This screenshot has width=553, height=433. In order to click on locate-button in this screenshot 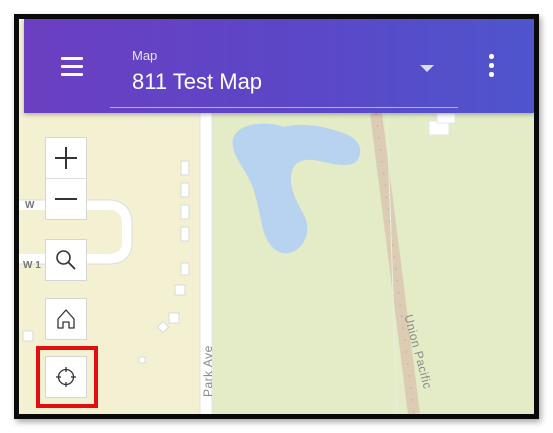, I will do `click(66, 377)`.